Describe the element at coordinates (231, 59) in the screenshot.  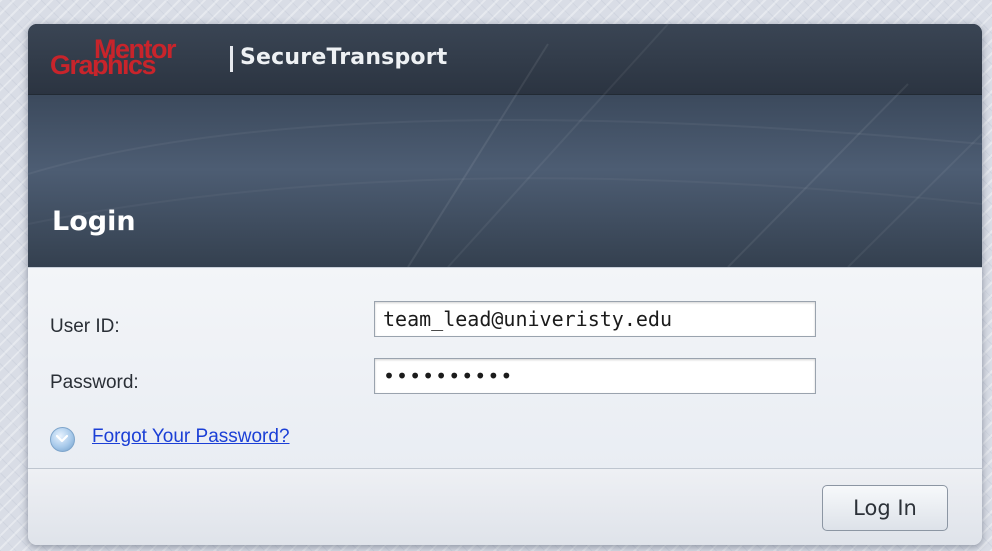
I see `logo-divider` at that location.